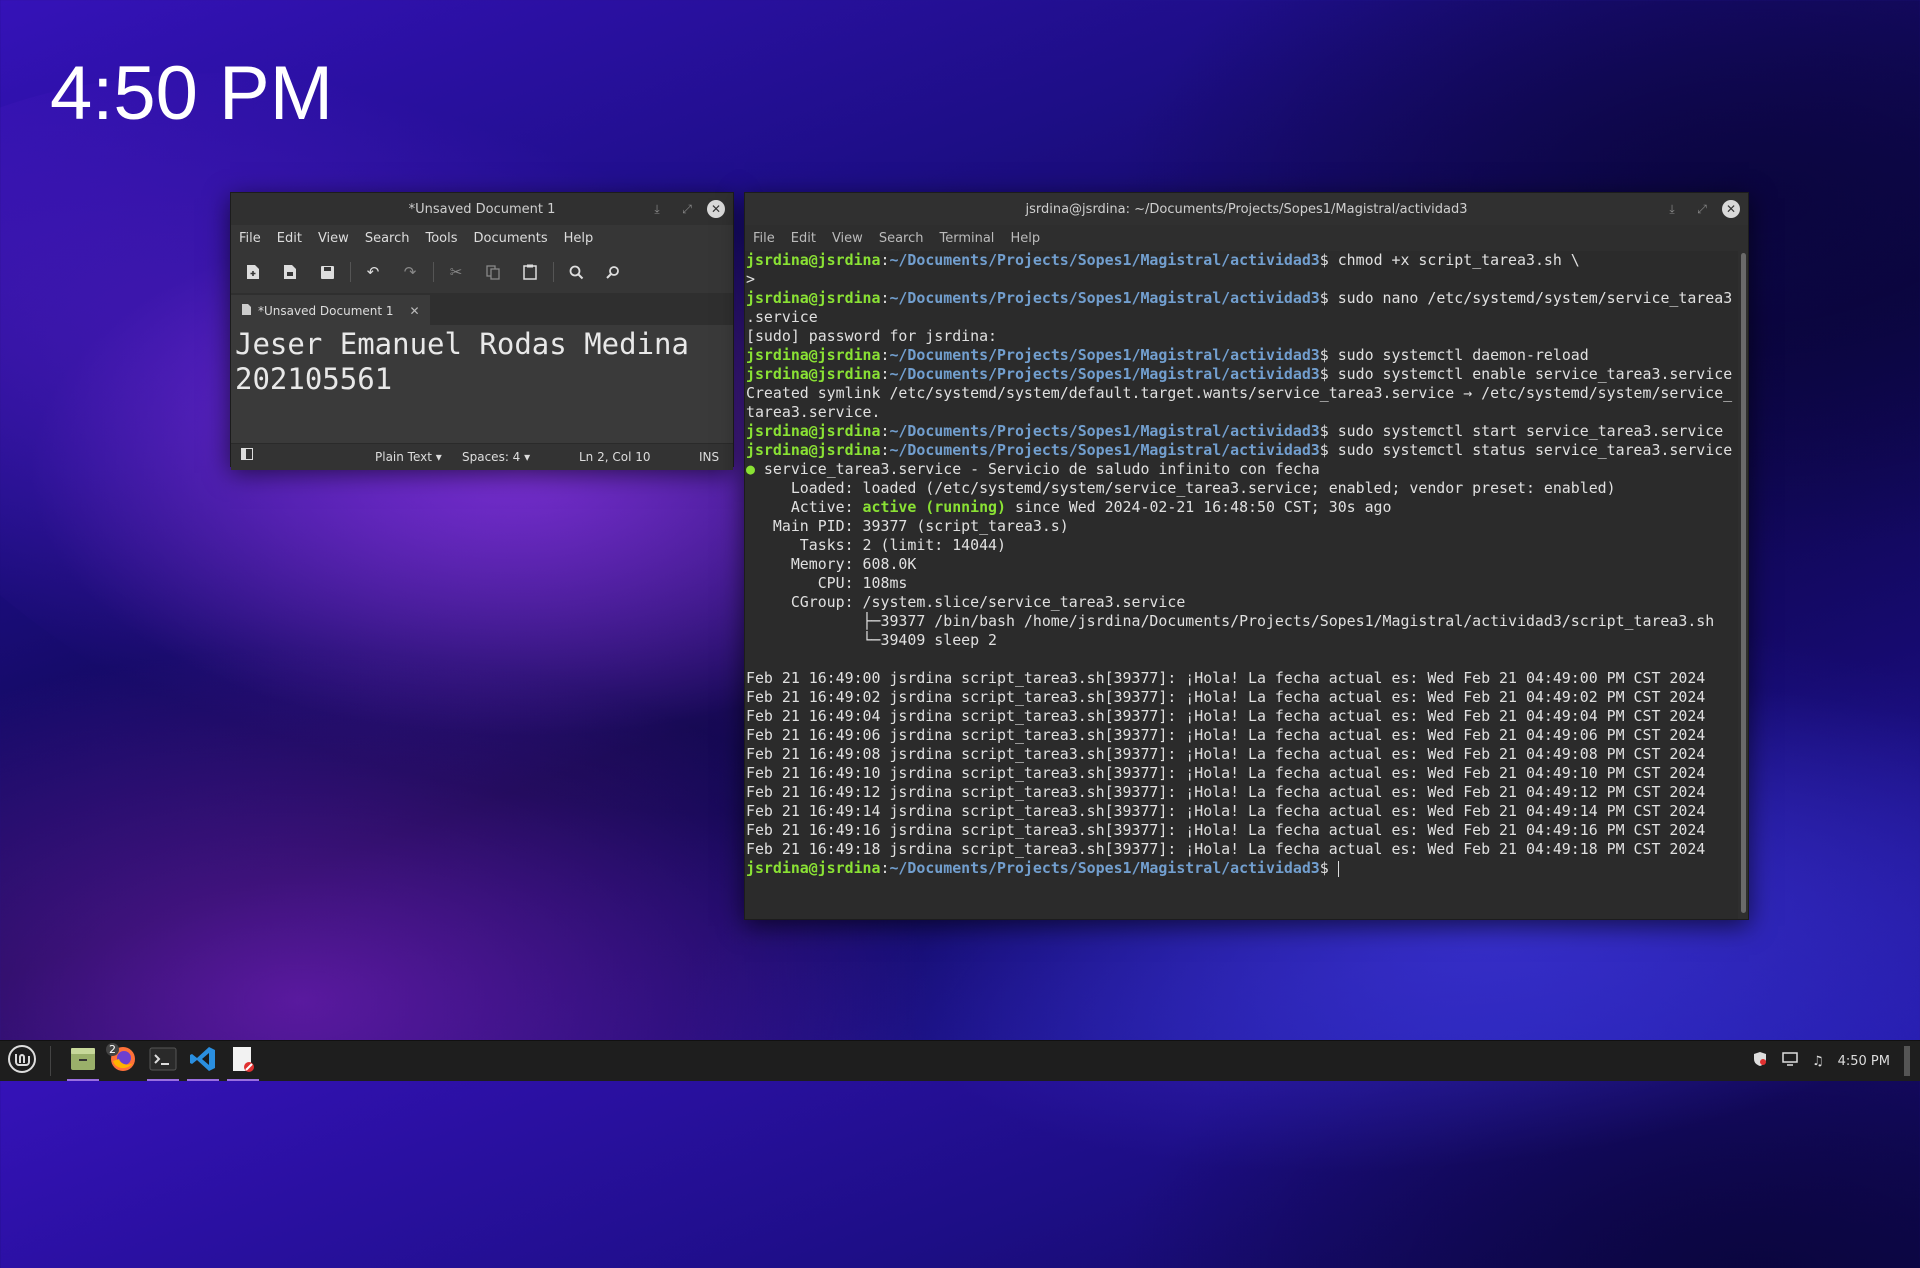  I want to click on taskbar-vscode, so click(203, 1061).